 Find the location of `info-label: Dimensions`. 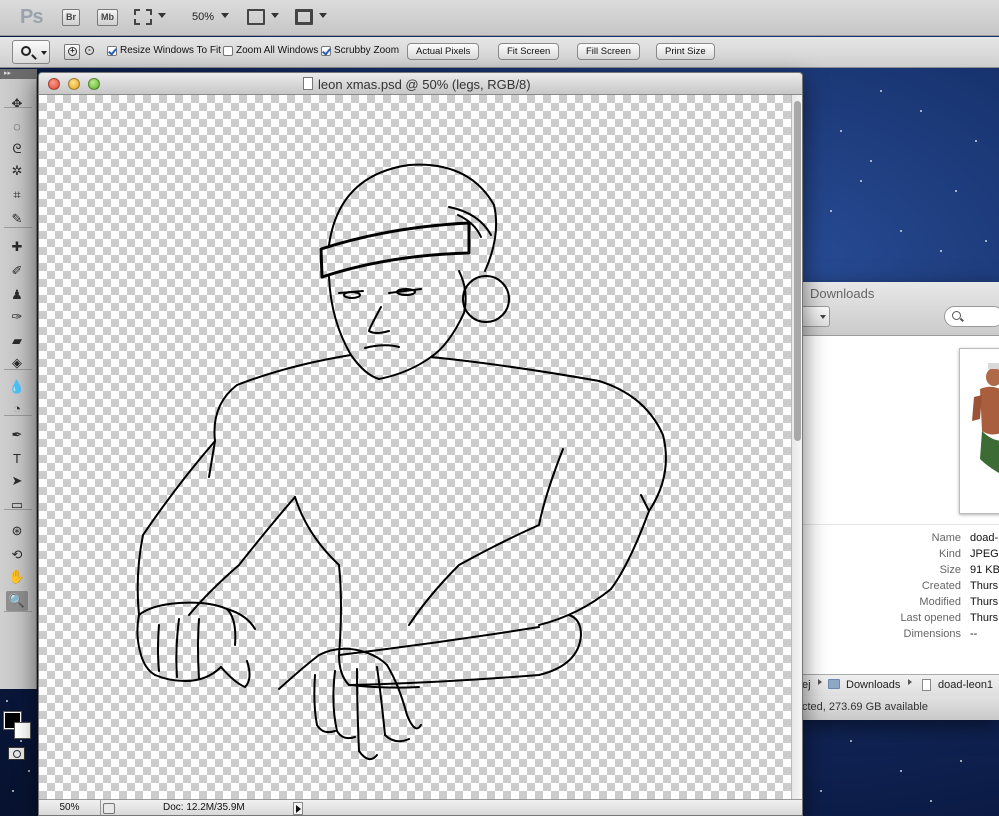

info-label: Dimensions is located at coordinates (932, 634).